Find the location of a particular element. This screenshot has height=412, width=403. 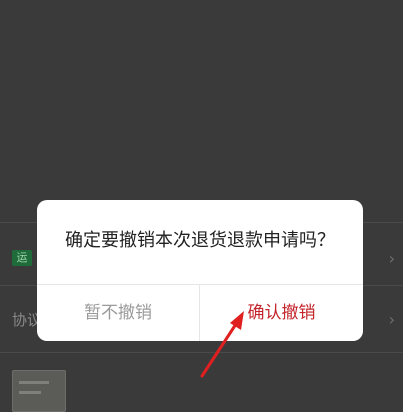

dialog-message: 确定要撤销本次退货退款申请吗？ is located at coordinates (200, 240).